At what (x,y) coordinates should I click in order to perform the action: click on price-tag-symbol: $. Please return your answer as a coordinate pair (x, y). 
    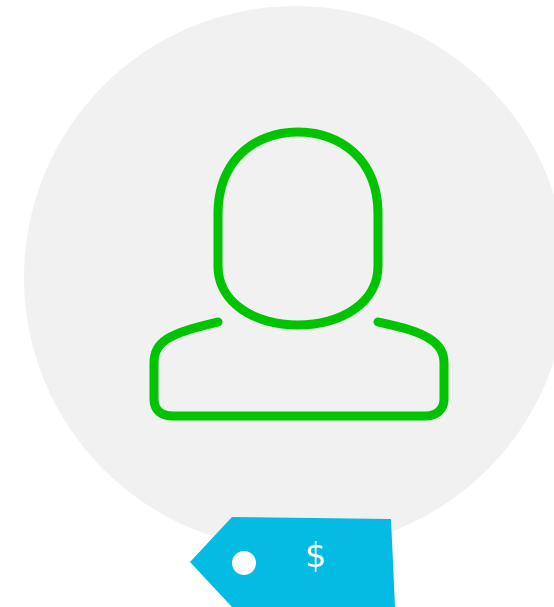
    Looking at the image, I should click on (316, 556).